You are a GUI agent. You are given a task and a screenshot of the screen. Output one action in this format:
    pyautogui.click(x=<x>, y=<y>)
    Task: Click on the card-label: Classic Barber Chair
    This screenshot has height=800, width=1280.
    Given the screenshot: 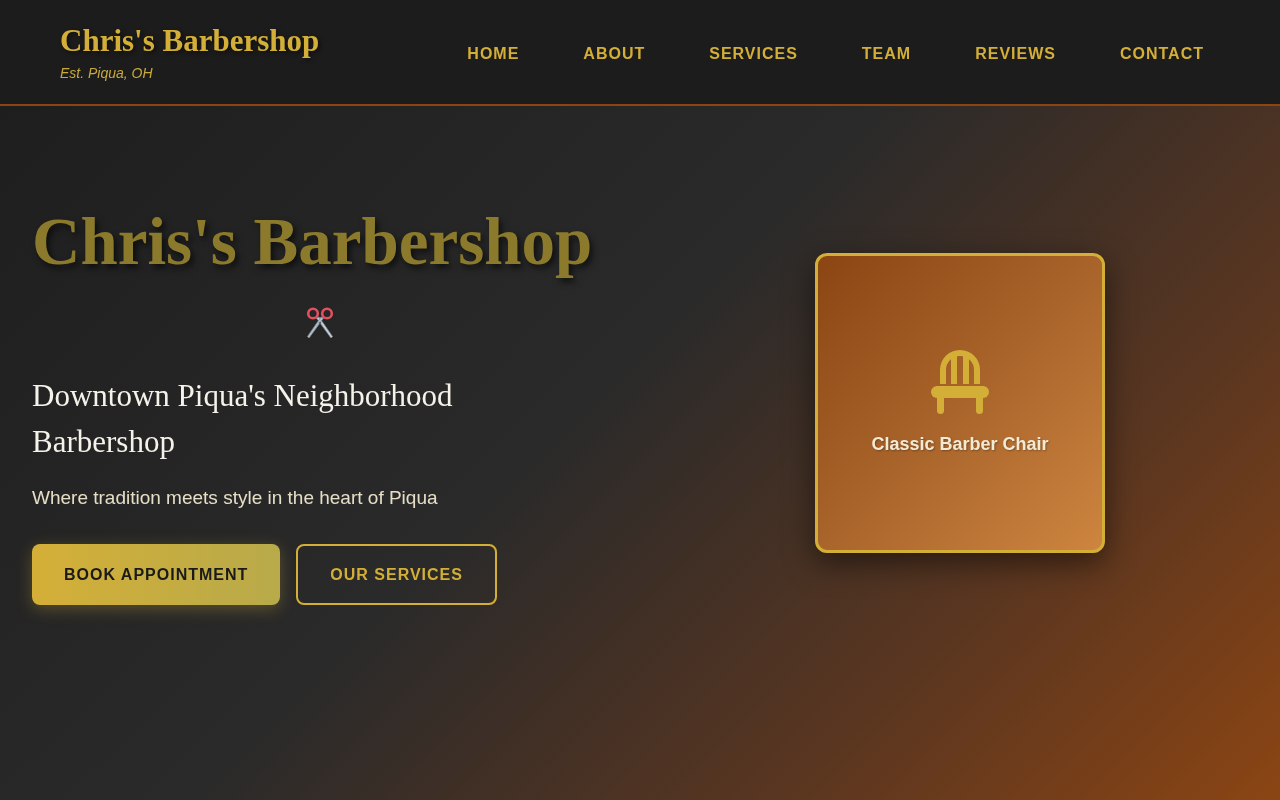 What is the action you would take?
    pyautogui.click(x=960, y=445)
    